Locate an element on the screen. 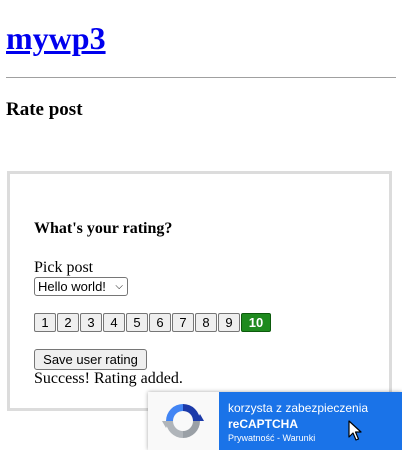 This screenshot has width=402, height=450. post-select-value: Hello world! is located at coordinates (72, 286).